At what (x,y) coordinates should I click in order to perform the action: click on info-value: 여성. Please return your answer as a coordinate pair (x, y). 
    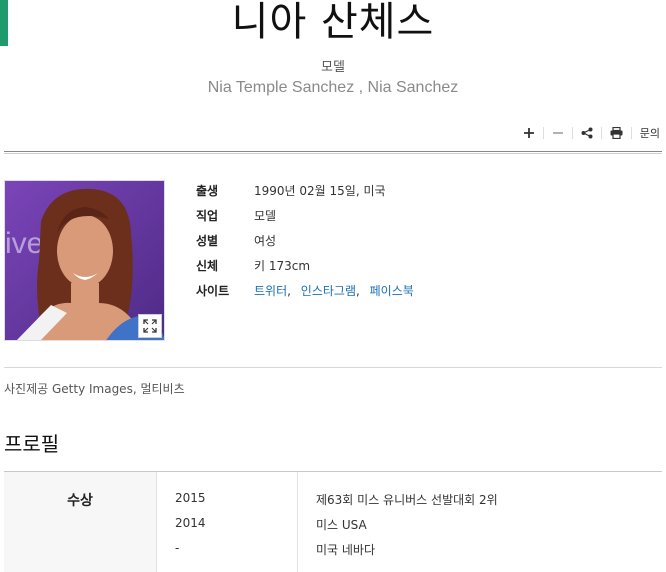
    Looking at the image, I should click on (265, 241).